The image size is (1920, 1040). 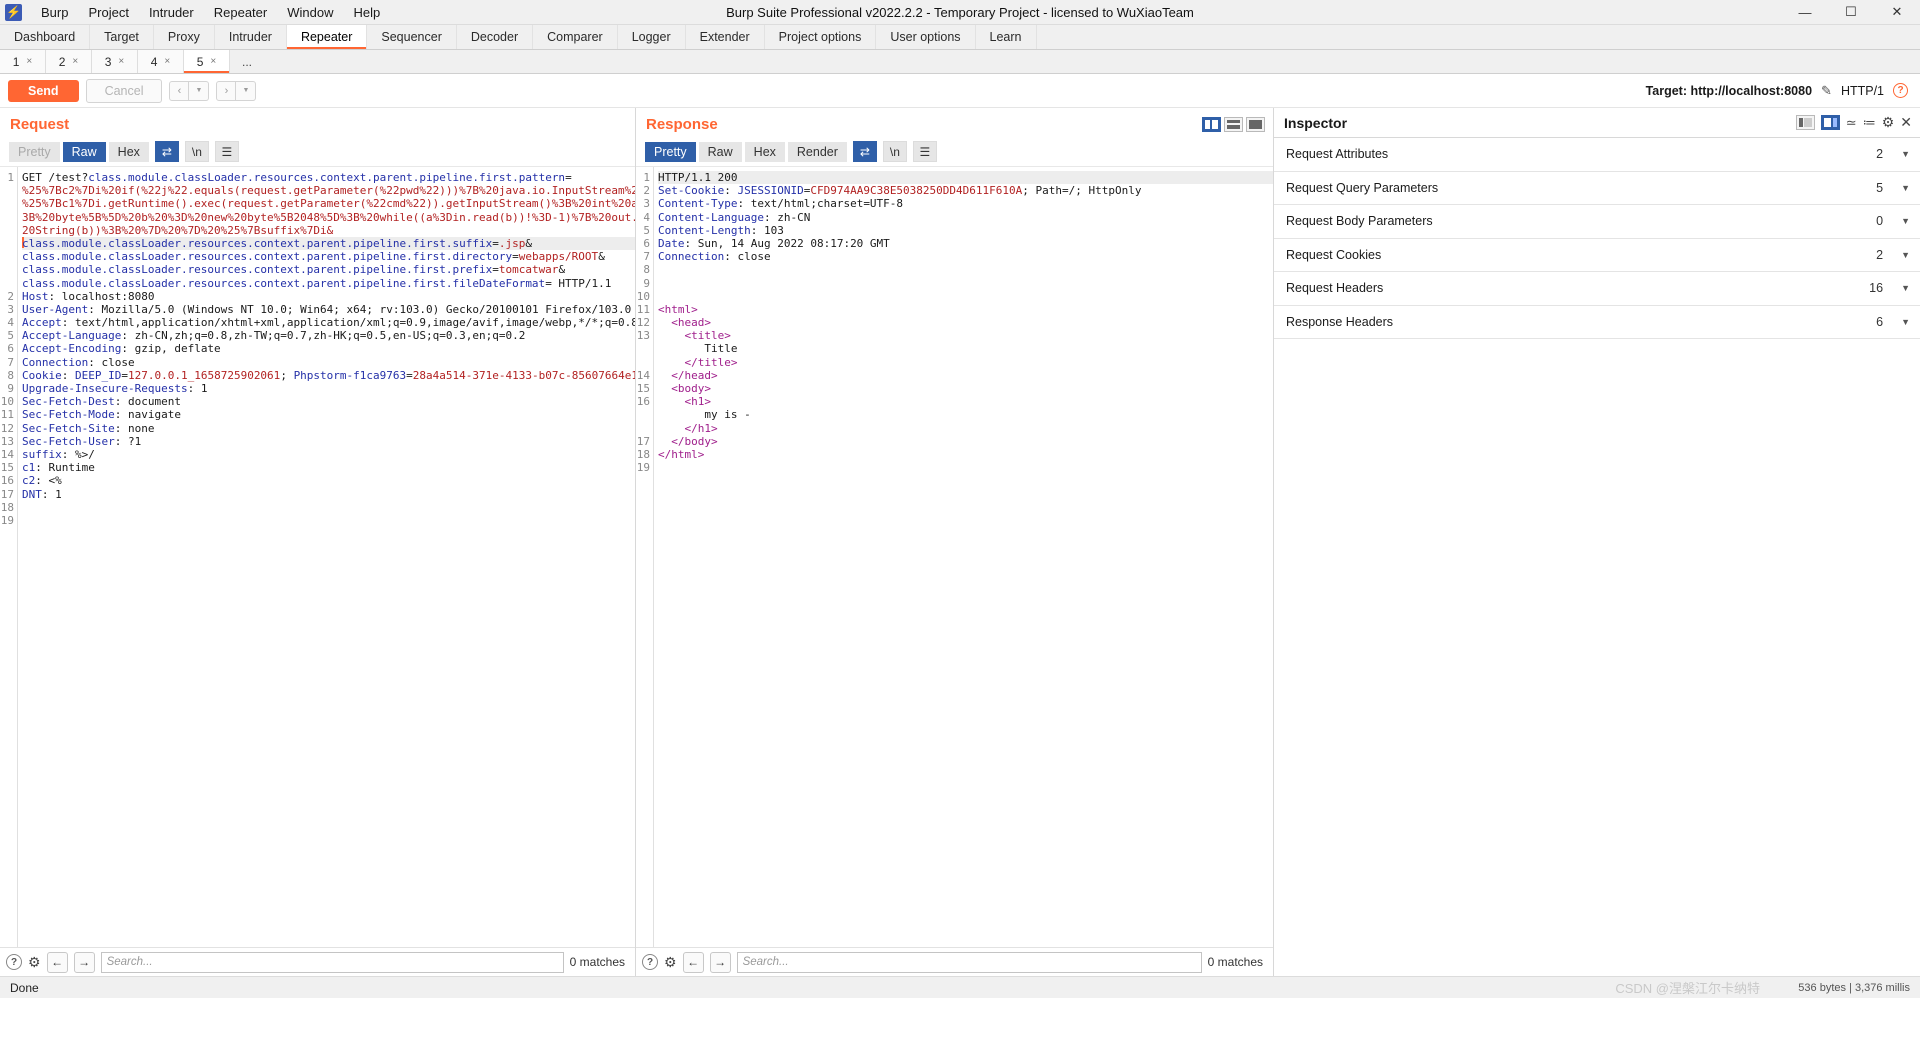 What do you see at coordinates (965, 322) in the screenshot?
I see `code-line: <head>` at bounding box center [965, 322].